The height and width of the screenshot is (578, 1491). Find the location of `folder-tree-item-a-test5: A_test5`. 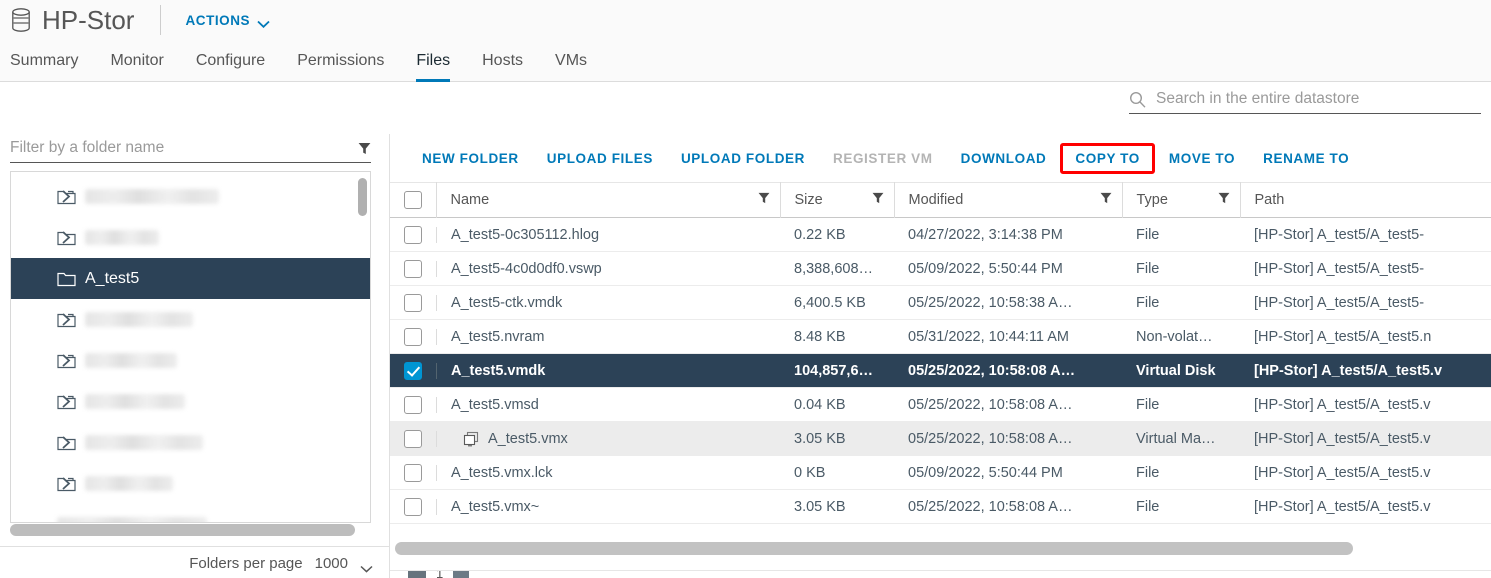

folder-tree-item-a-test5: A_test5 is located at coordinates (190, 278).